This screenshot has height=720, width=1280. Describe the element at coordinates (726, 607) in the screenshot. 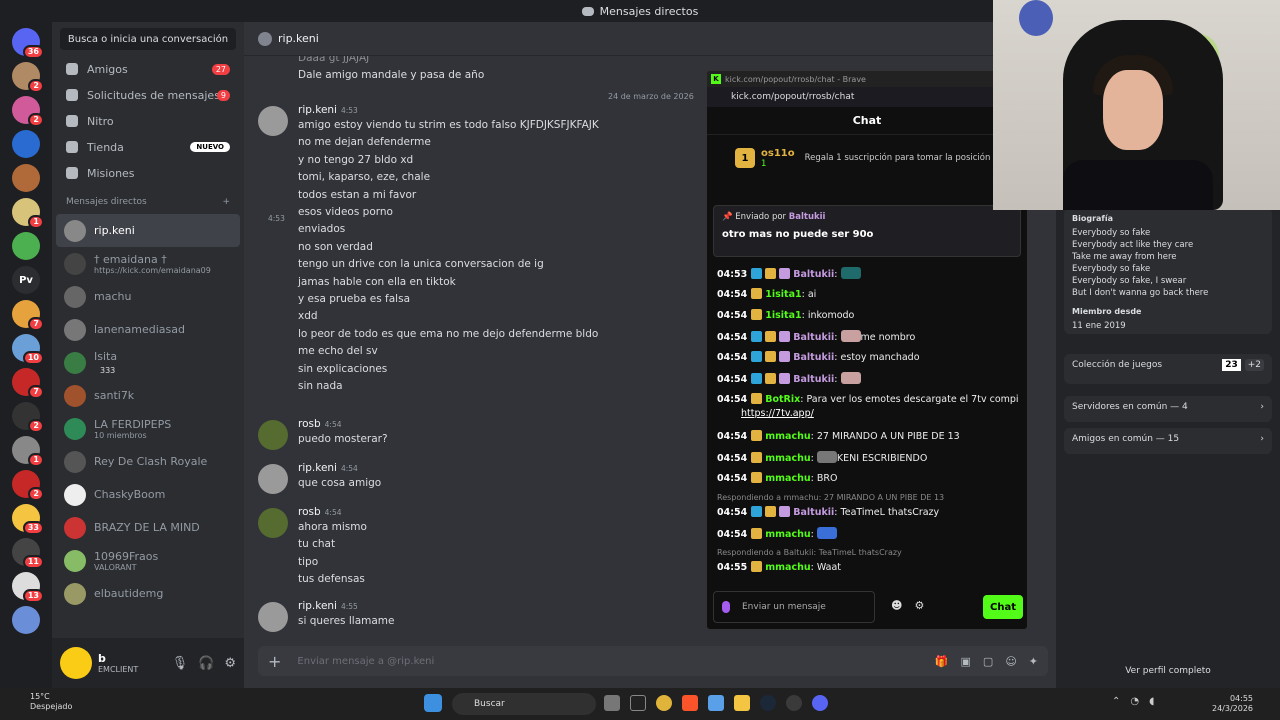

I see `mic-icon` at that location.